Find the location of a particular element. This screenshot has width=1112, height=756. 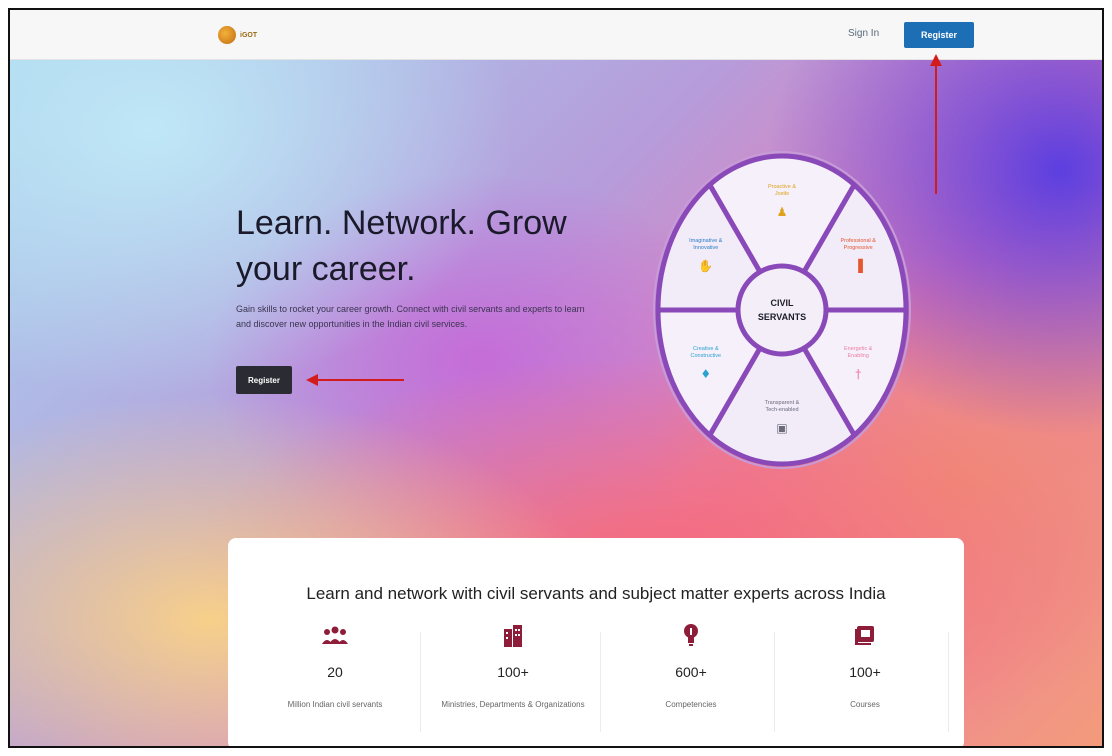

wheel-center is located at coordinates (782, 310).